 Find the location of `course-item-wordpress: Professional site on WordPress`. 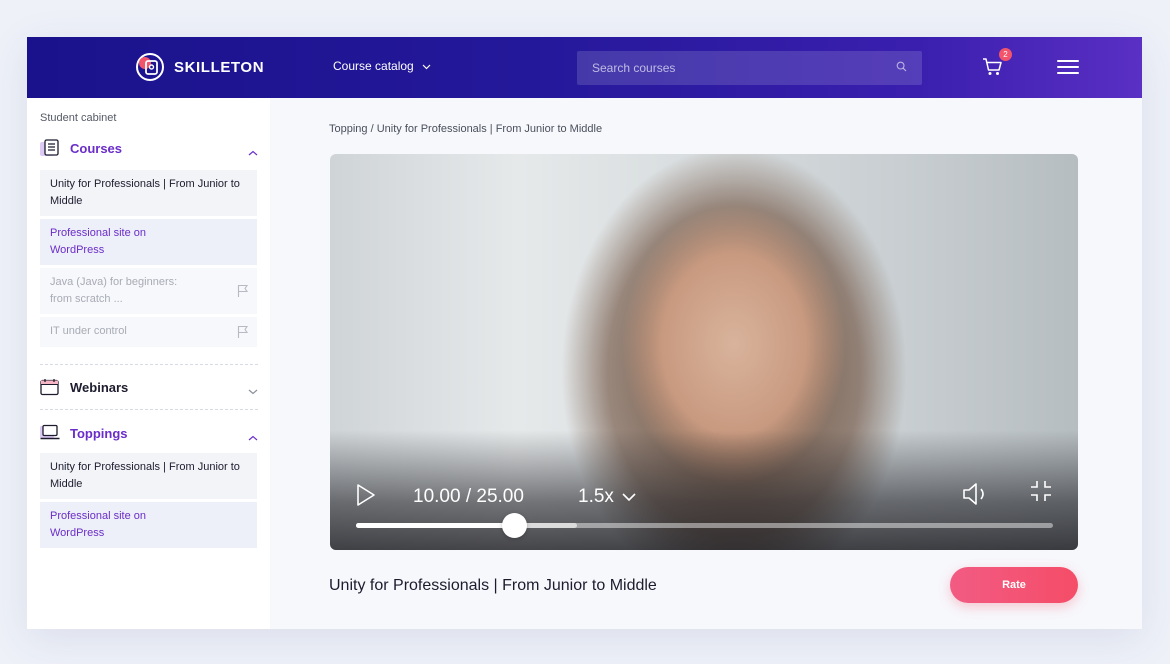

course-item-wordpress: Professional site on WordPress is located at coordinates (148, 242).